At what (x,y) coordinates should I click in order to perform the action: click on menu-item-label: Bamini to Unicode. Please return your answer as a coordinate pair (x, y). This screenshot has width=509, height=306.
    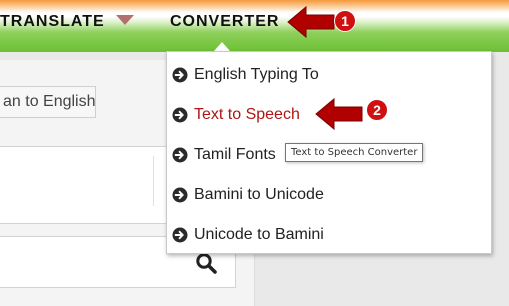
    Looking at the image, I should click on (259, 194).